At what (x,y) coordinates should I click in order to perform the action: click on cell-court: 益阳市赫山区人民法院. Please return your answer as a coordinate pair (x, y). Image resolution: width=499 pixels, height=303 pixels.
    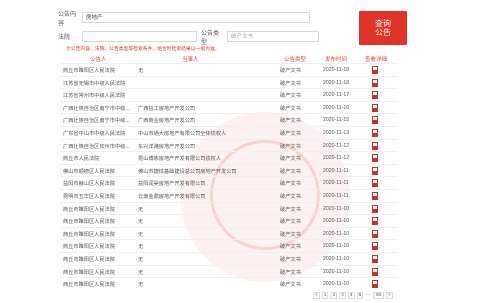
    Looking at the image, I should click on (98, 183).